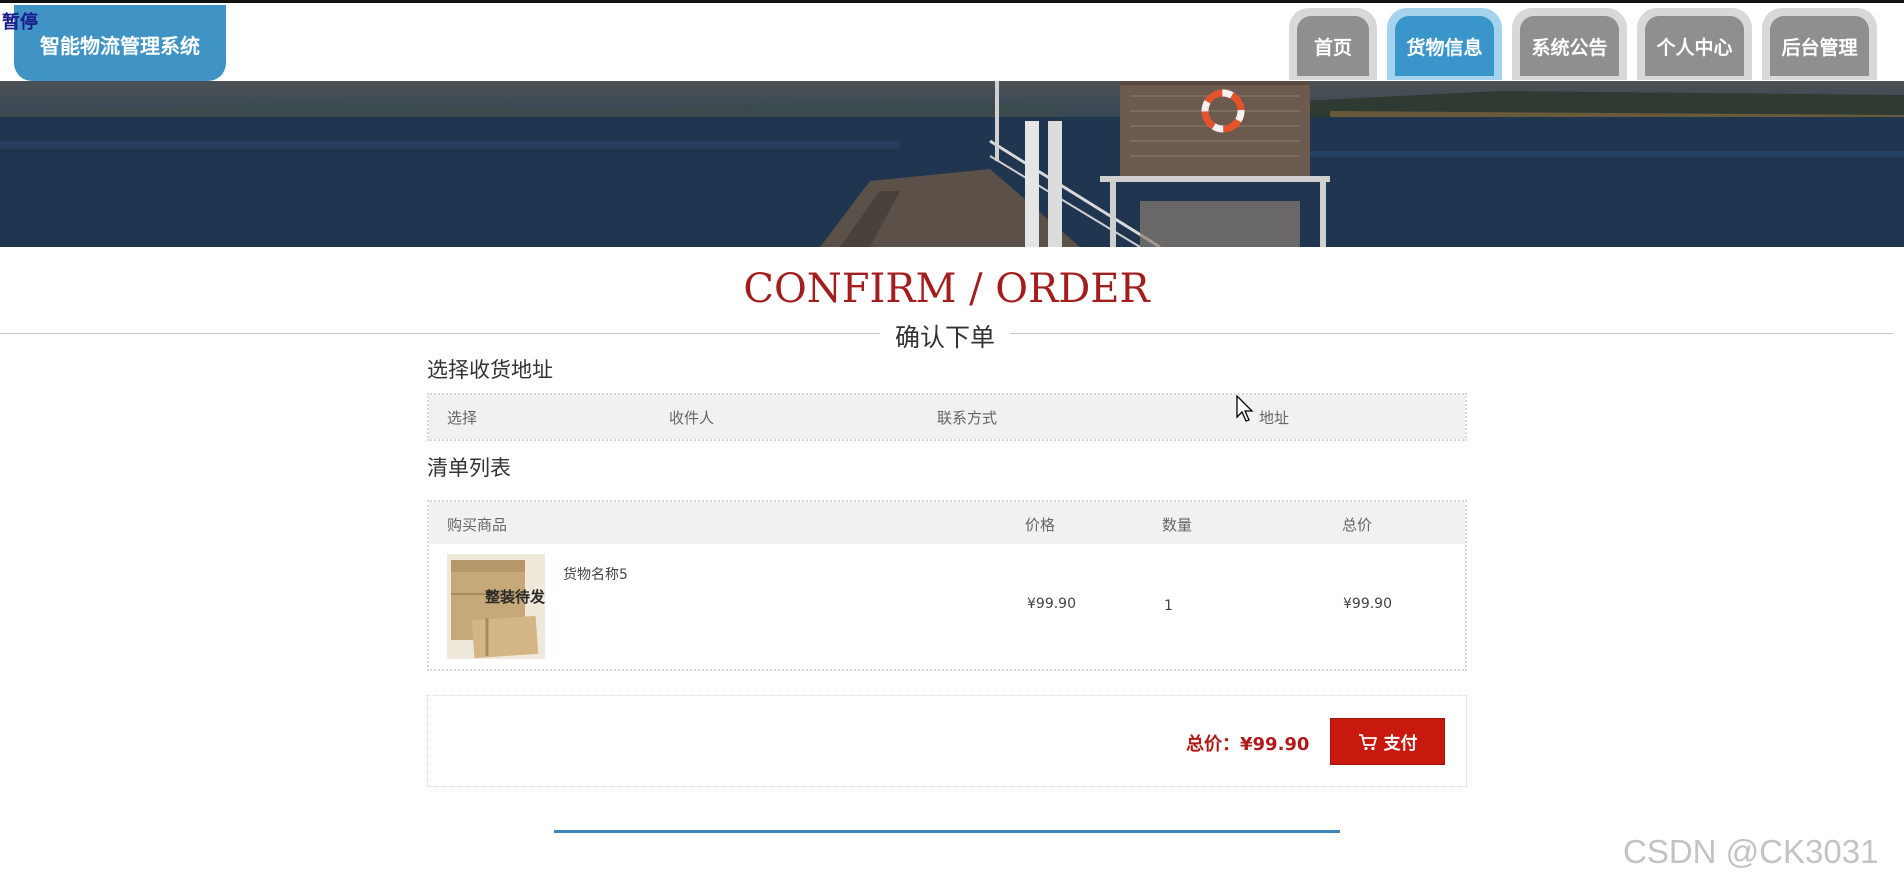  I want to click on order-items-header: 购买商品 价格 数量 总价, so click(947, 523).